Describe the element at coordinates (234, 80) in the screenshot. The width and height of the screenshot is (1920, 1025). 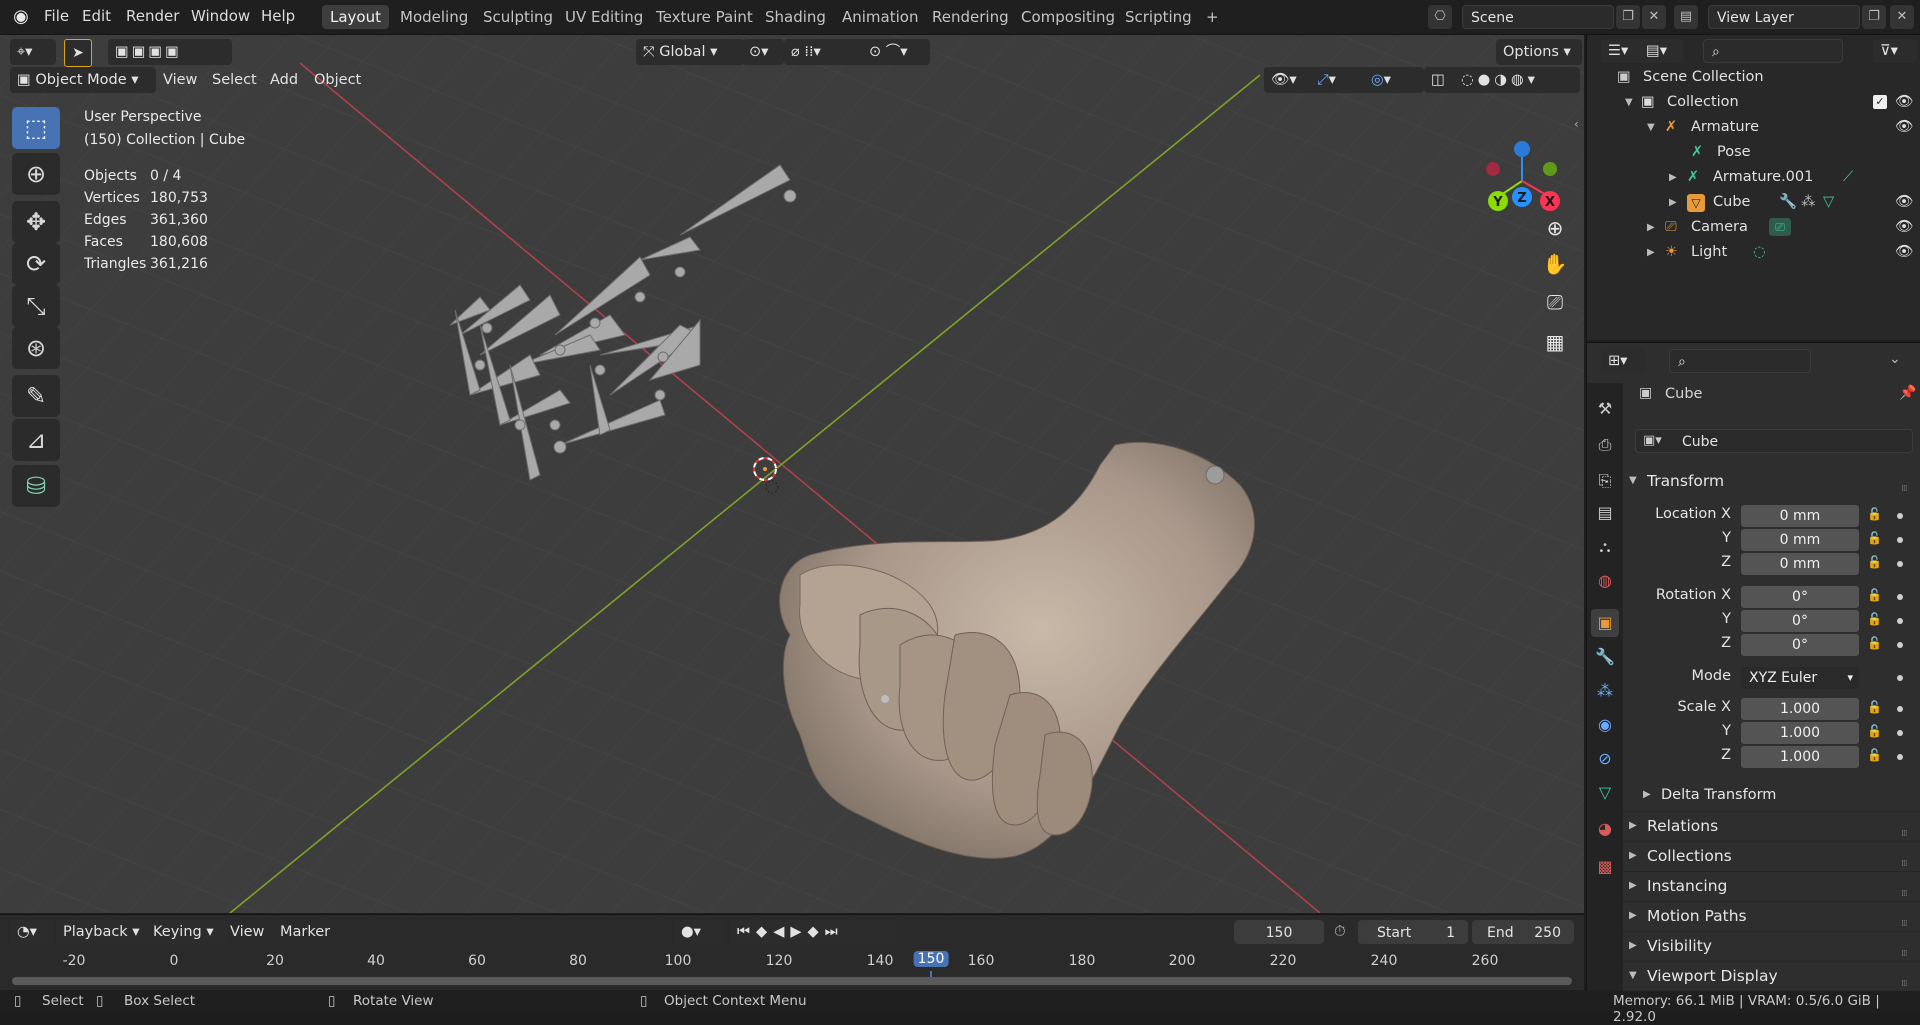
I see `menu-select: Select` at that location.